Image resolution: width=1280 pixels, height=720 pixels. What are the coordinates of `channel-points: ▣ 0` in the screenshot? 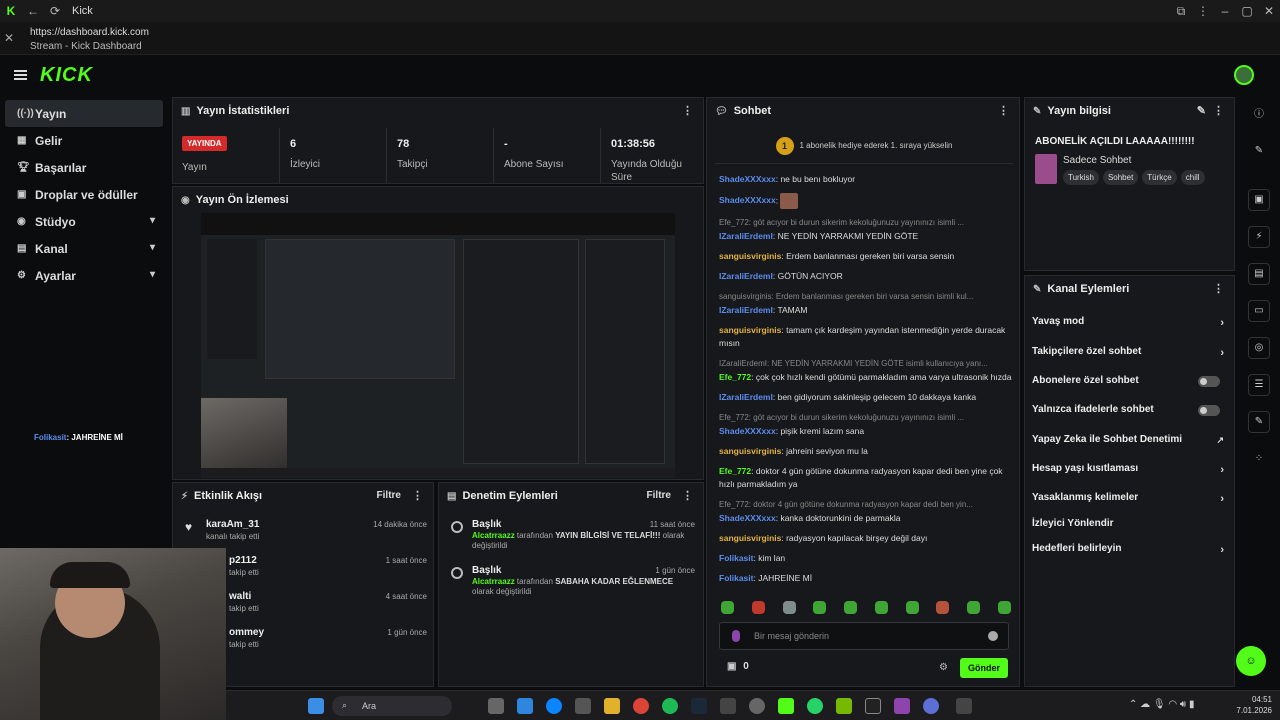 It's located at (738, 666).